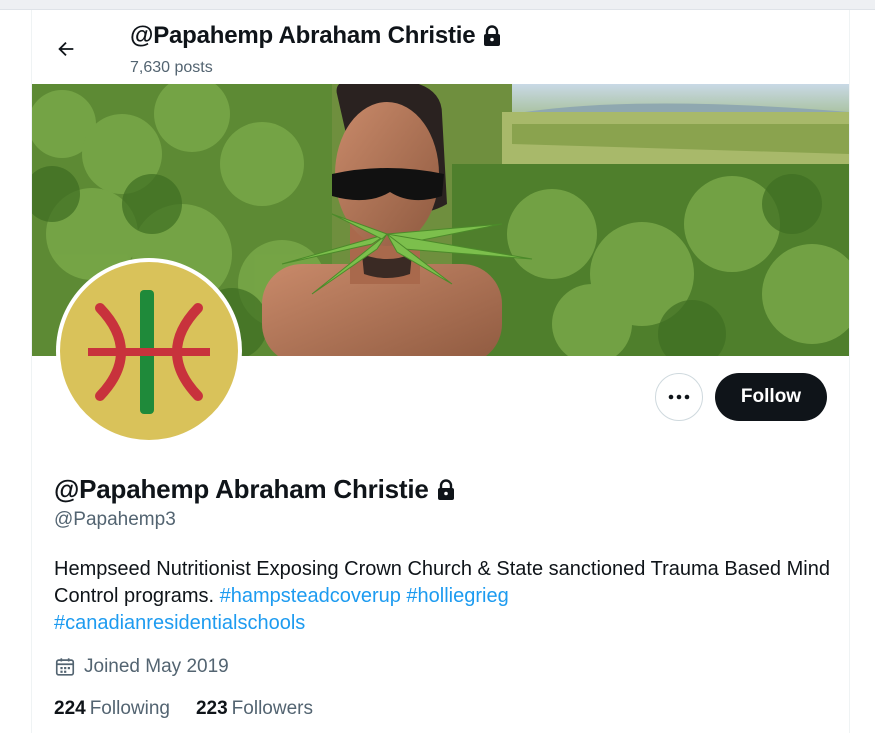 The height and width of the screenshot is (733, 875). I want to click on more-options-button, so click(679, 397).